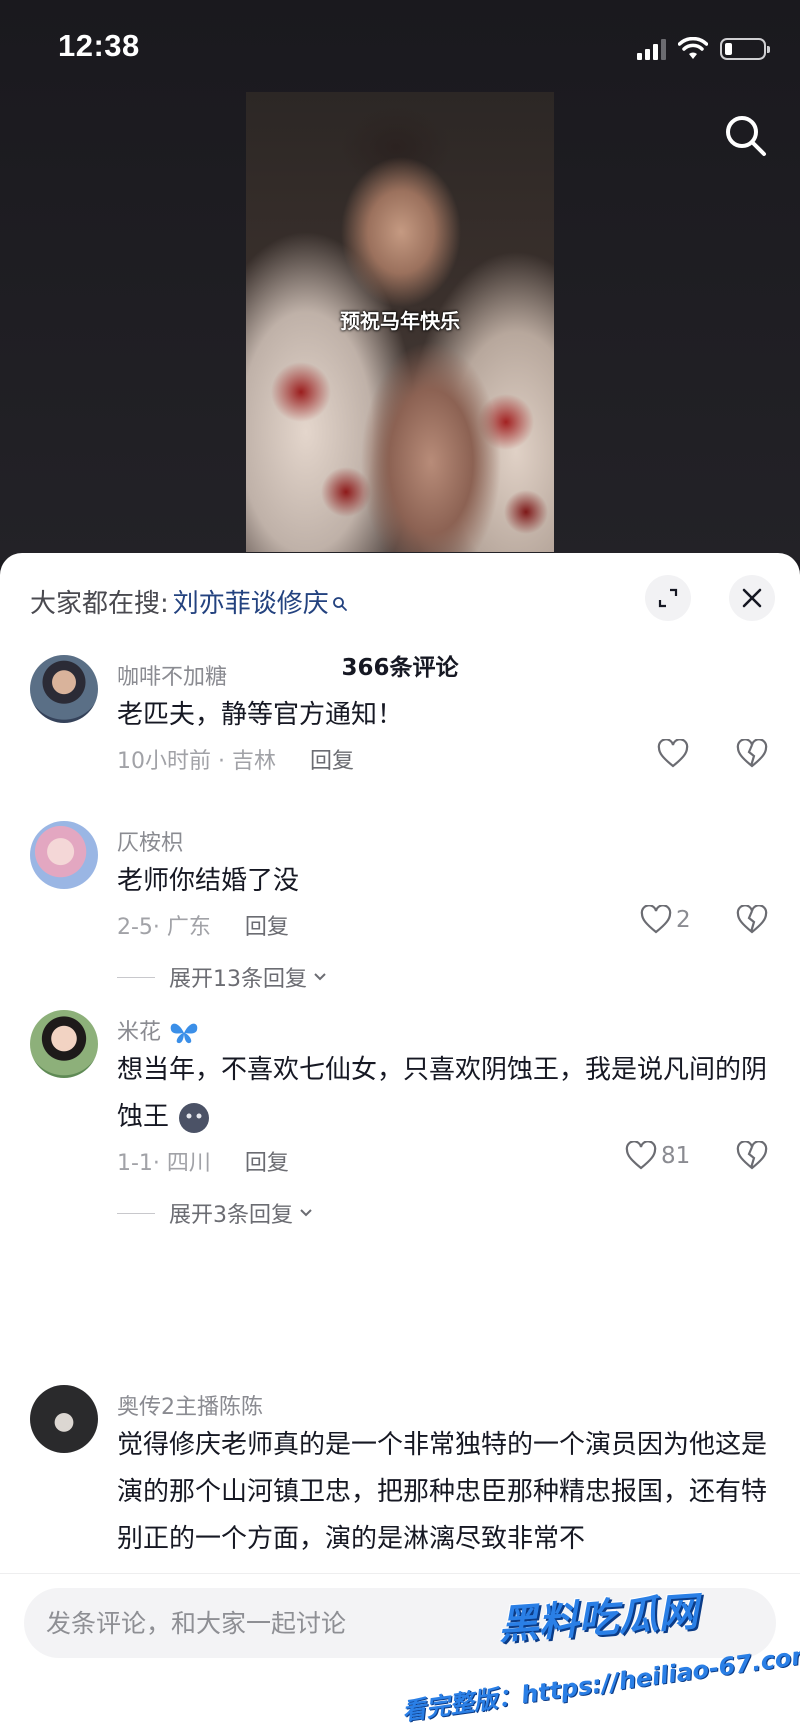  I want to click on comment-item: 咖啡不加糖 老匹夫，静等官方通知！ 10小时前 · 吉林 回复, so click(400, 730).